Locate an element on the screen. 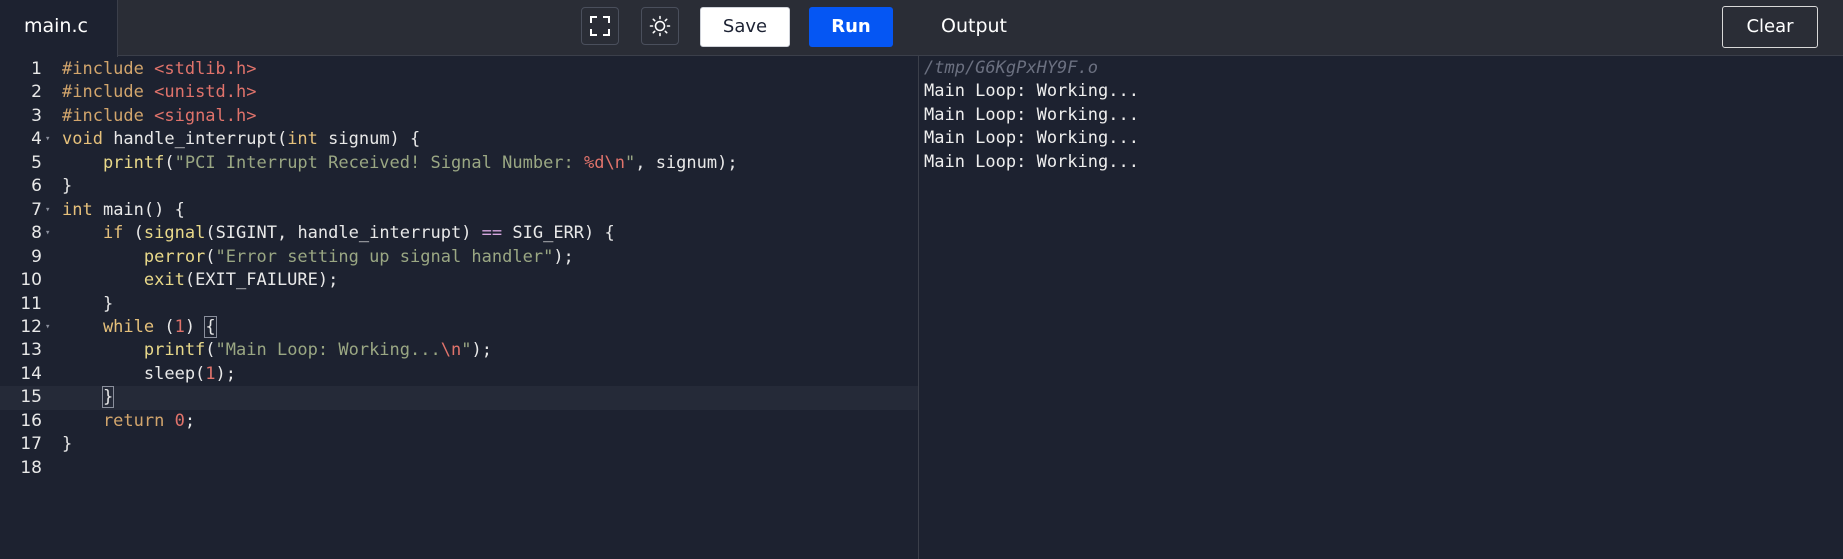  code-text: printf("Main Loop: Working...\n"); is located at coordinates (277, 350).